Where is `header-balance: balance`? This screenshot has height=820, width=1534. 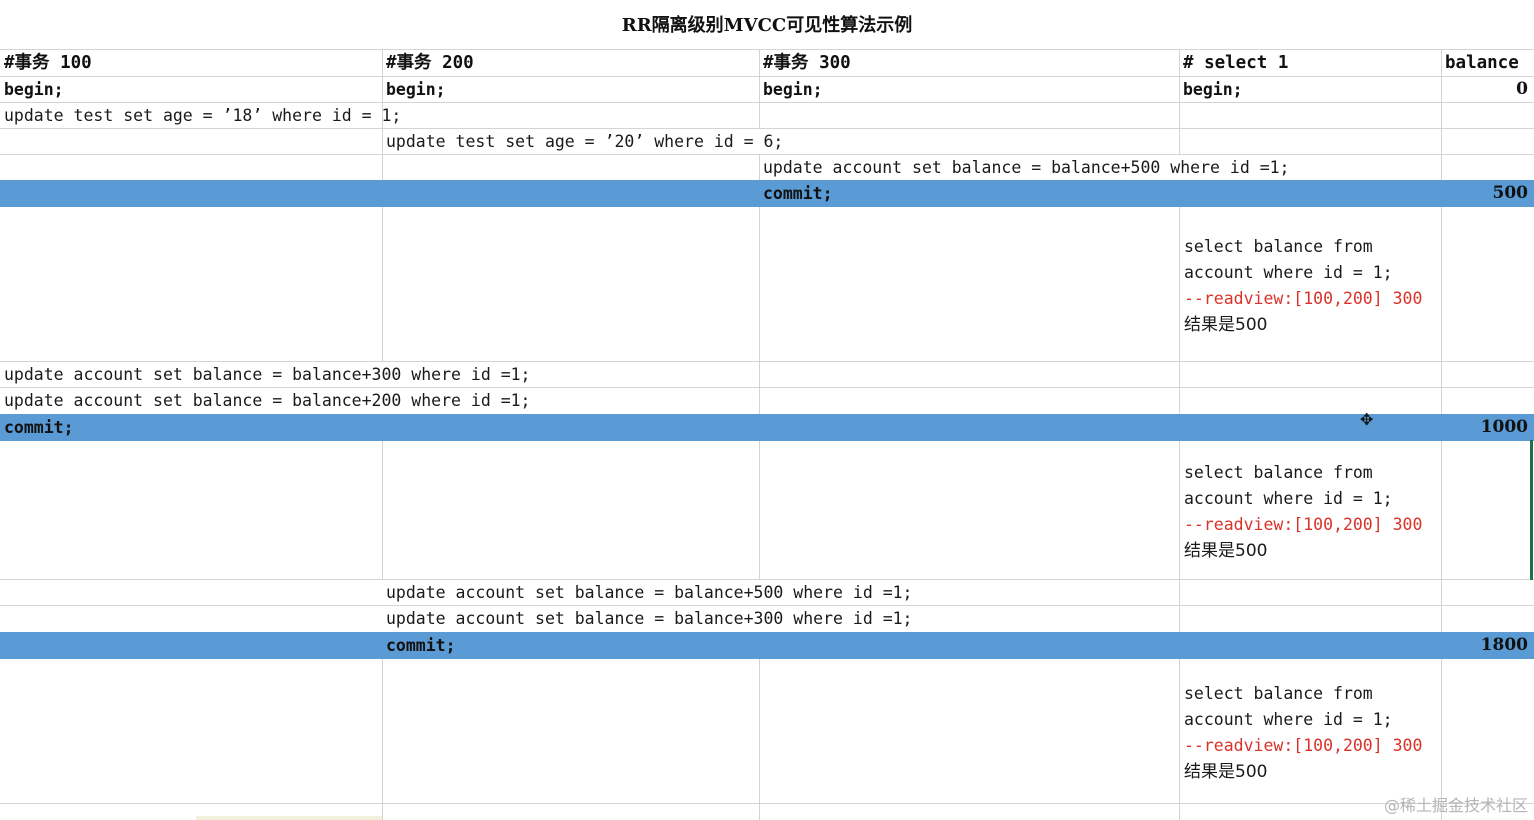
header-balance: balance is located at coordinates (1487, 63).